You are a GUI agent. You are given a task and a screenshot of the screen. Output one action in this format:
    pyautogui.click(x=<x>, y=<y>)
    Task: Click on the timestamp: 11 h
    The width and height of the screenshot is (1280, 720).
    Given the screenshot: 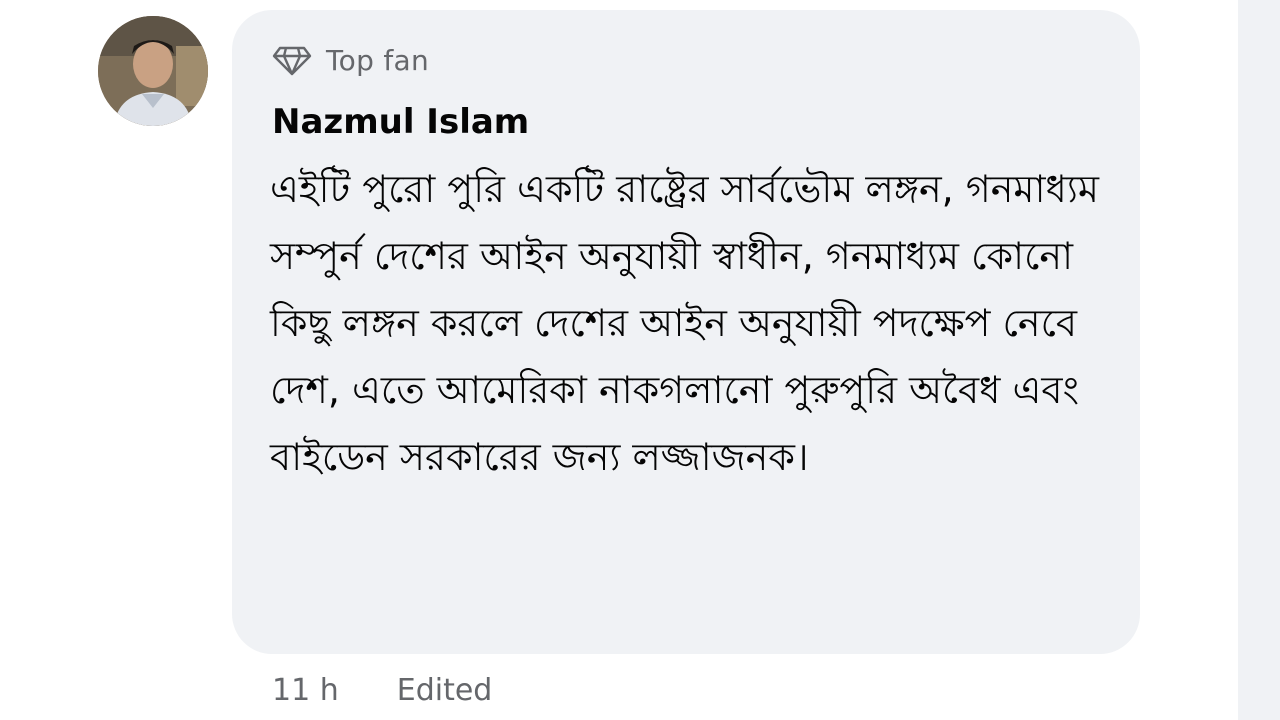 What is the action you would take?
    pyautogui.click(x=305, y=690)
    